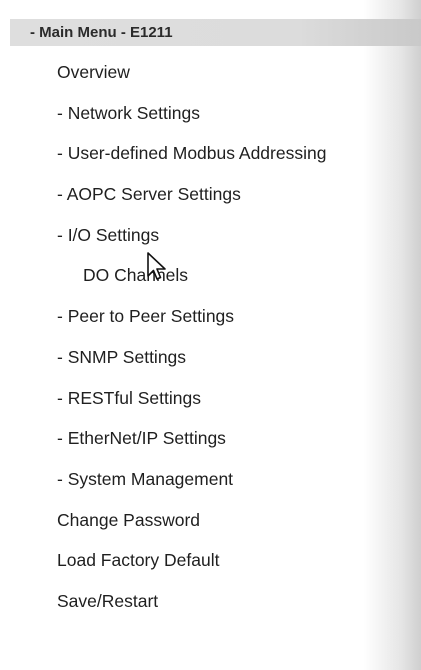 Image resolution: width=421 pixels, height=670 pixels. What do you see at coordinates (215, 520) in the screenshot?
I see `menu-item-change-password: Change Password` at bounding box center [215, 520].